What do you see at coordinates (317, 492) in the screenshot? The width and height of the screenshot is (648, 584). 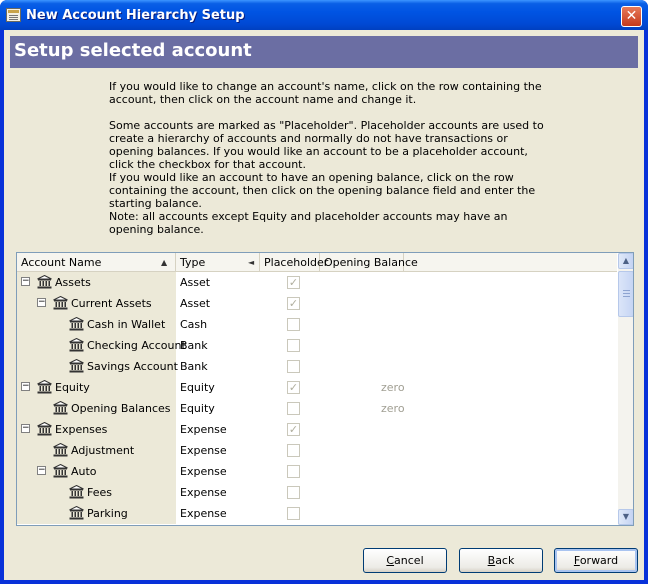 I see `tree-row: Fees Expense` at bounding box center [317, 492].